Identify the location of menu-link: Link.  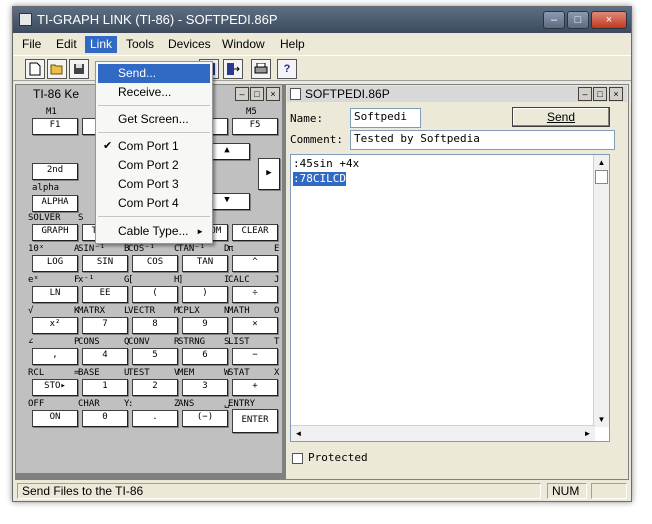
(101, 44).